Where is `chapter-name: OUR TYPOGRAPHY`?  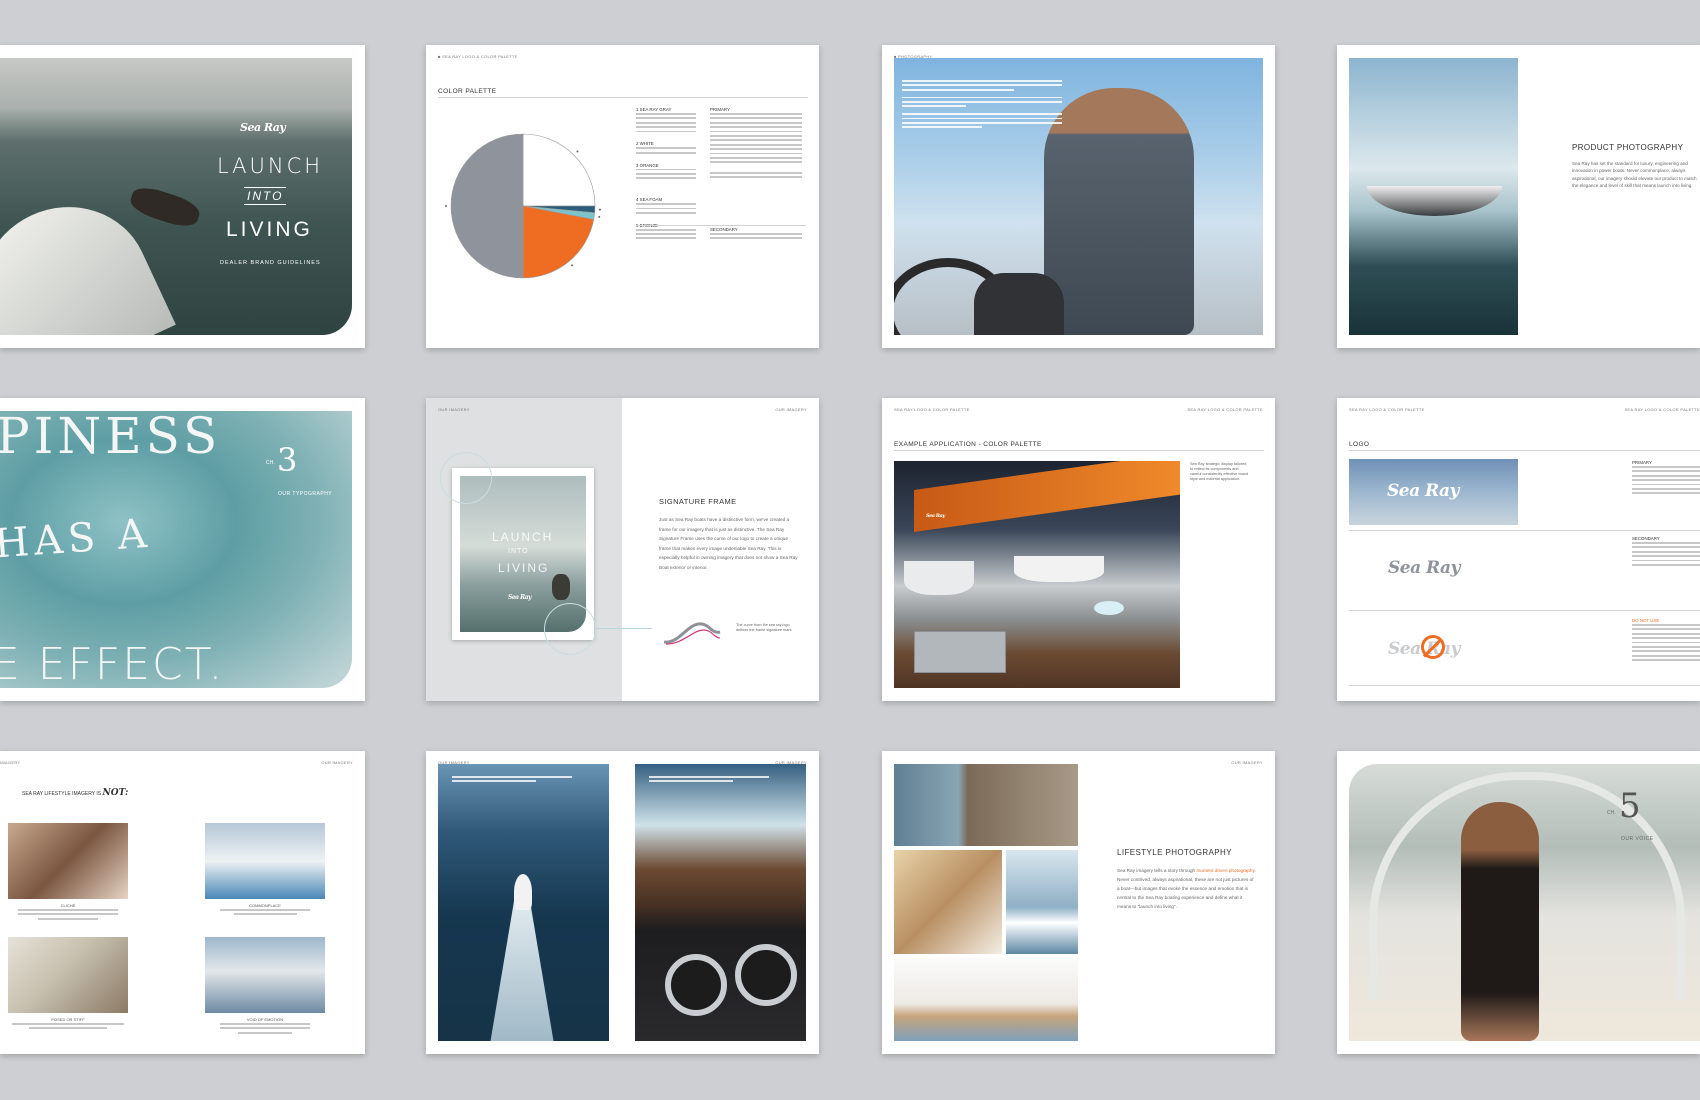 chapter-name: OUR TYPOGRAPHY is located at coordinates (305, 494).